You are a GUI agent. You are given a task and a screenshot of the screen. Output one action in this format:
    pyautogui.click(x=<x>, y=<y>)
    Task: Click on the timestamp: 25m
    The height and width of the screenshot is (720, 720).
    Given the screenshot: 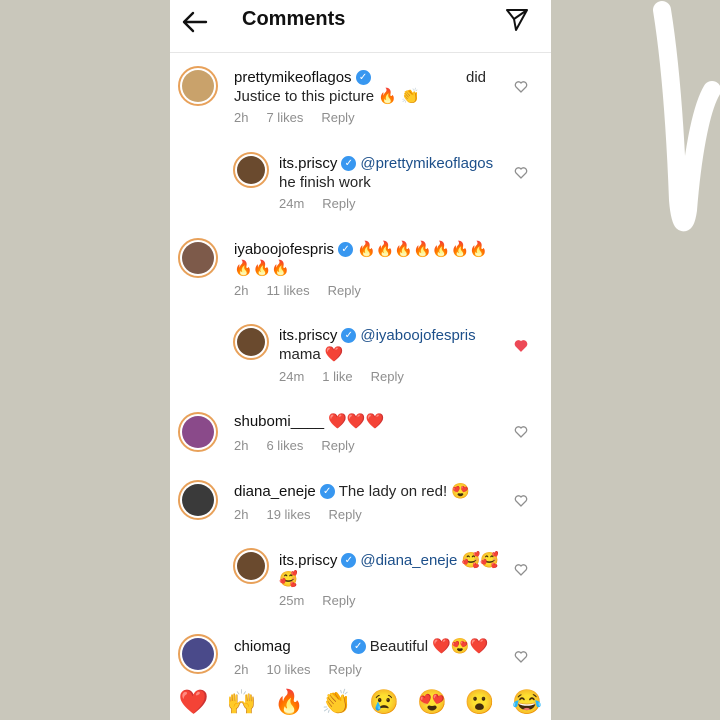 What is the action you would take?
    pyautogui.click(x=292, y=600)
    